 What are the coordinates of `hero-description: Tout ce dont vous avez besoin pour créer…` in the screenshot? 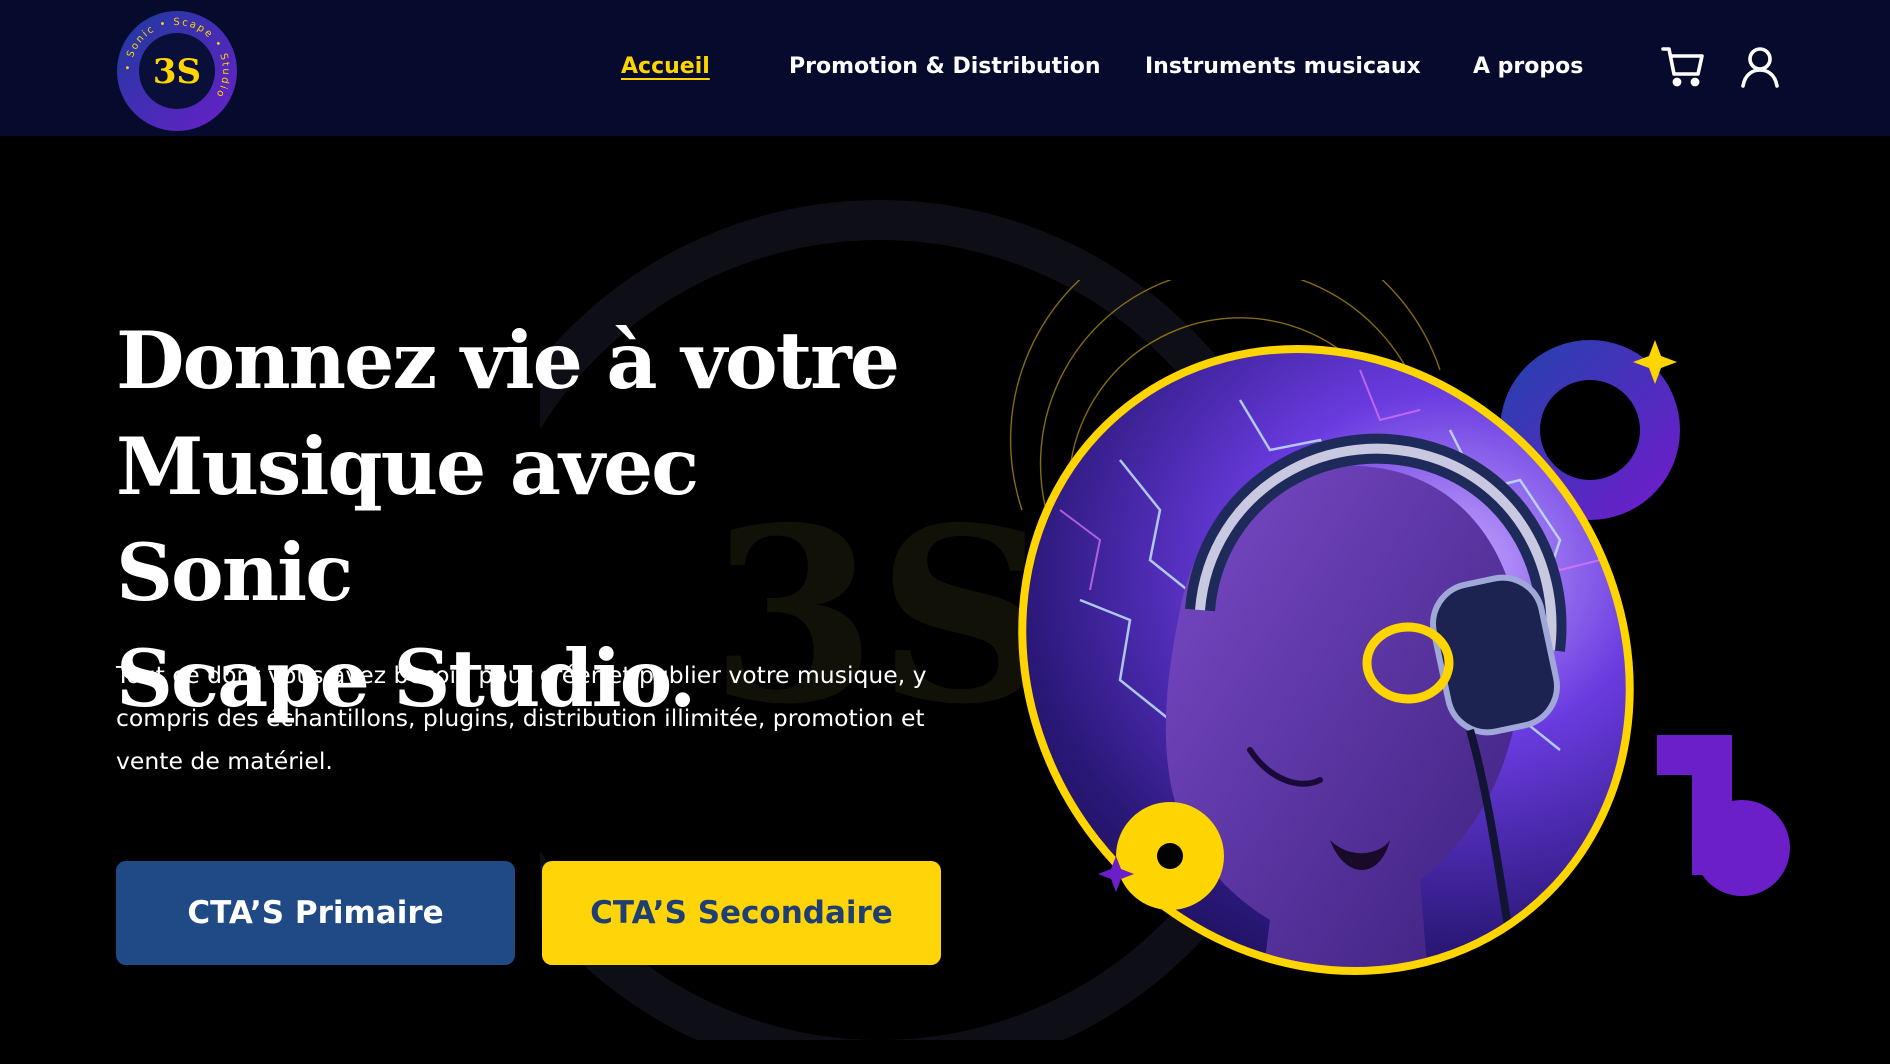 It's located at (521, 718).